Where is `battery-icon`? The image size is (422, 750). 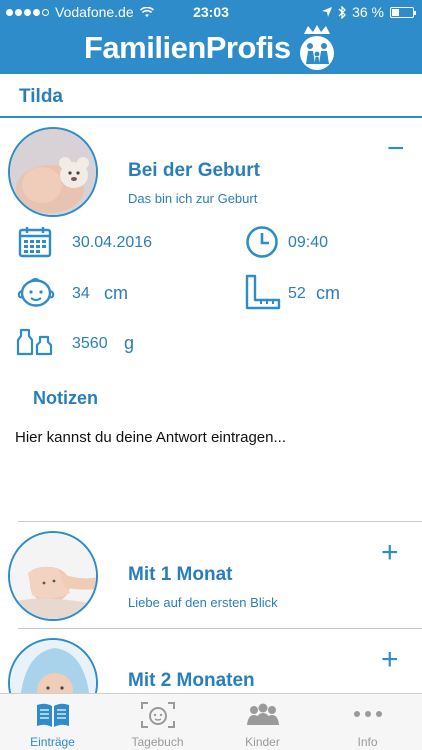 battery-icon is located at coordinates (403, 12).